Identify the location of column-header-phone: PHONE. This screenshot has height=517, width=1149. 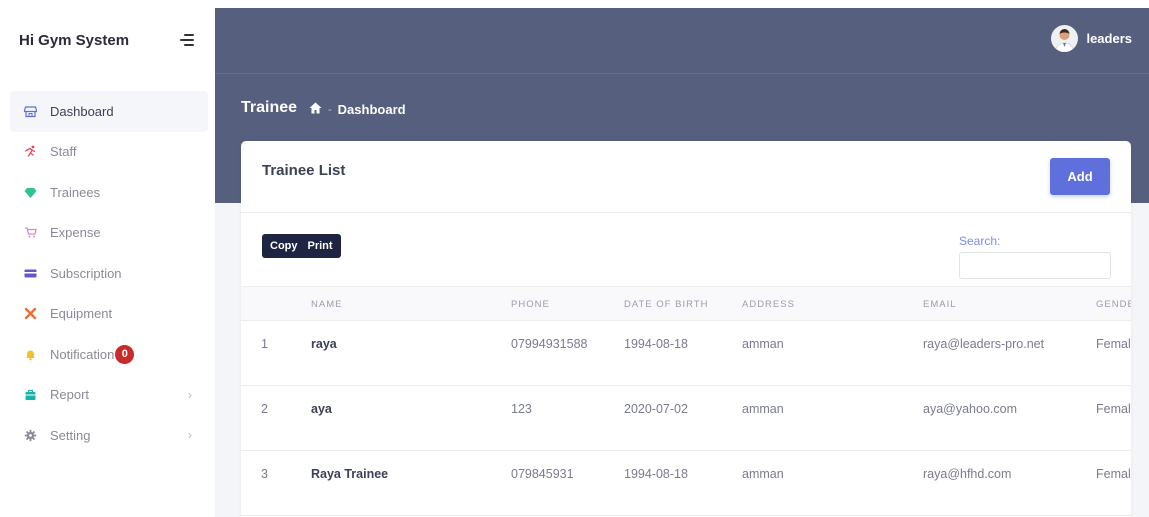
(530, 304).